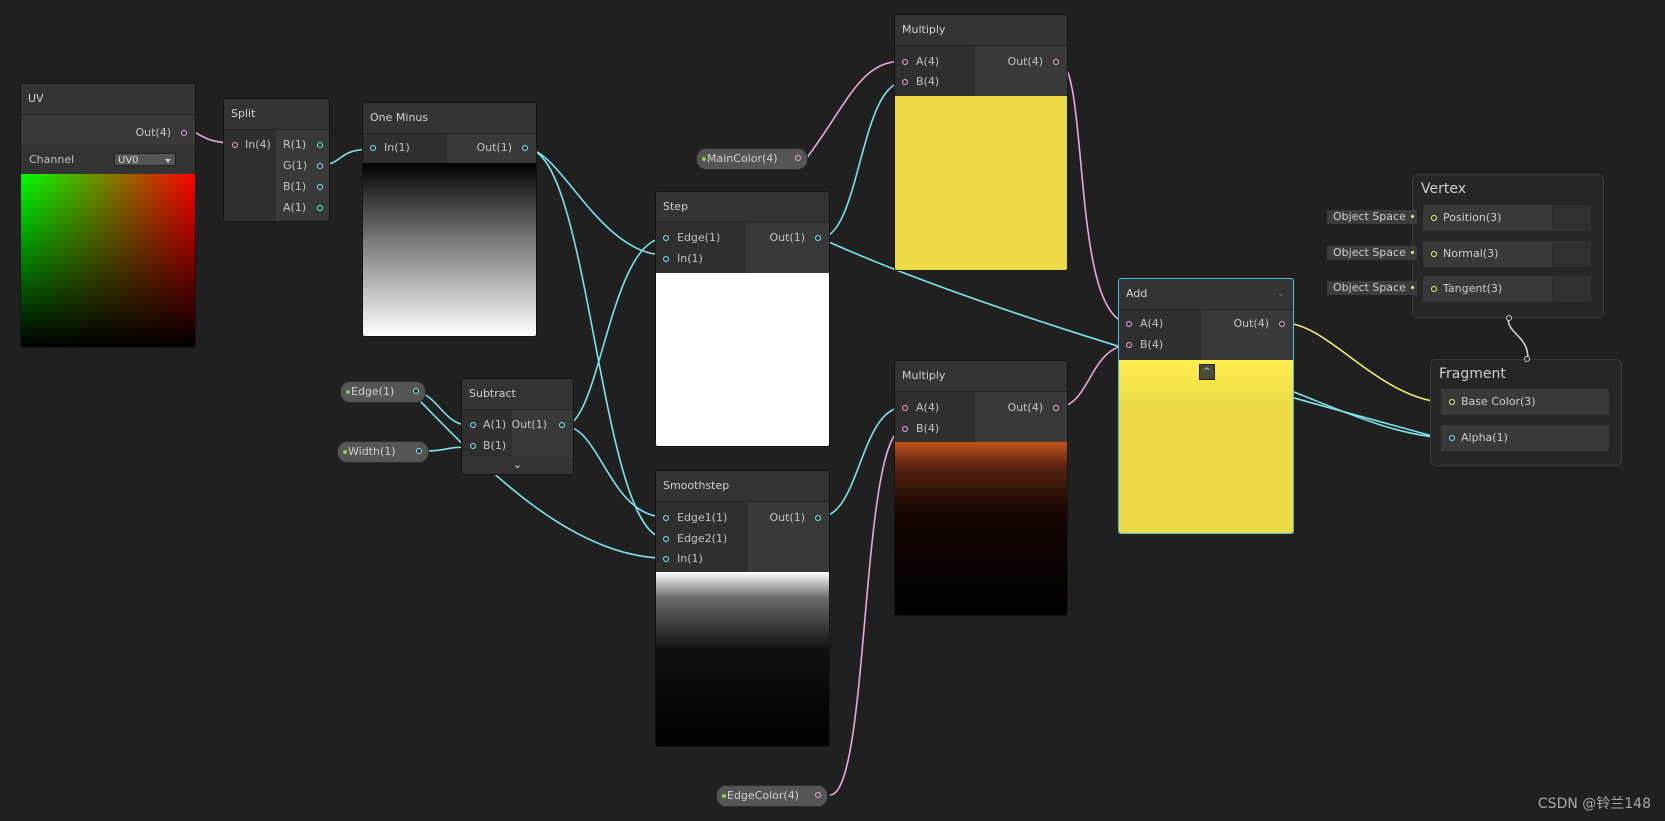 This screenshot has width=1665, height=821. I want to click on split-out-g: G(1), so click(295, 165).